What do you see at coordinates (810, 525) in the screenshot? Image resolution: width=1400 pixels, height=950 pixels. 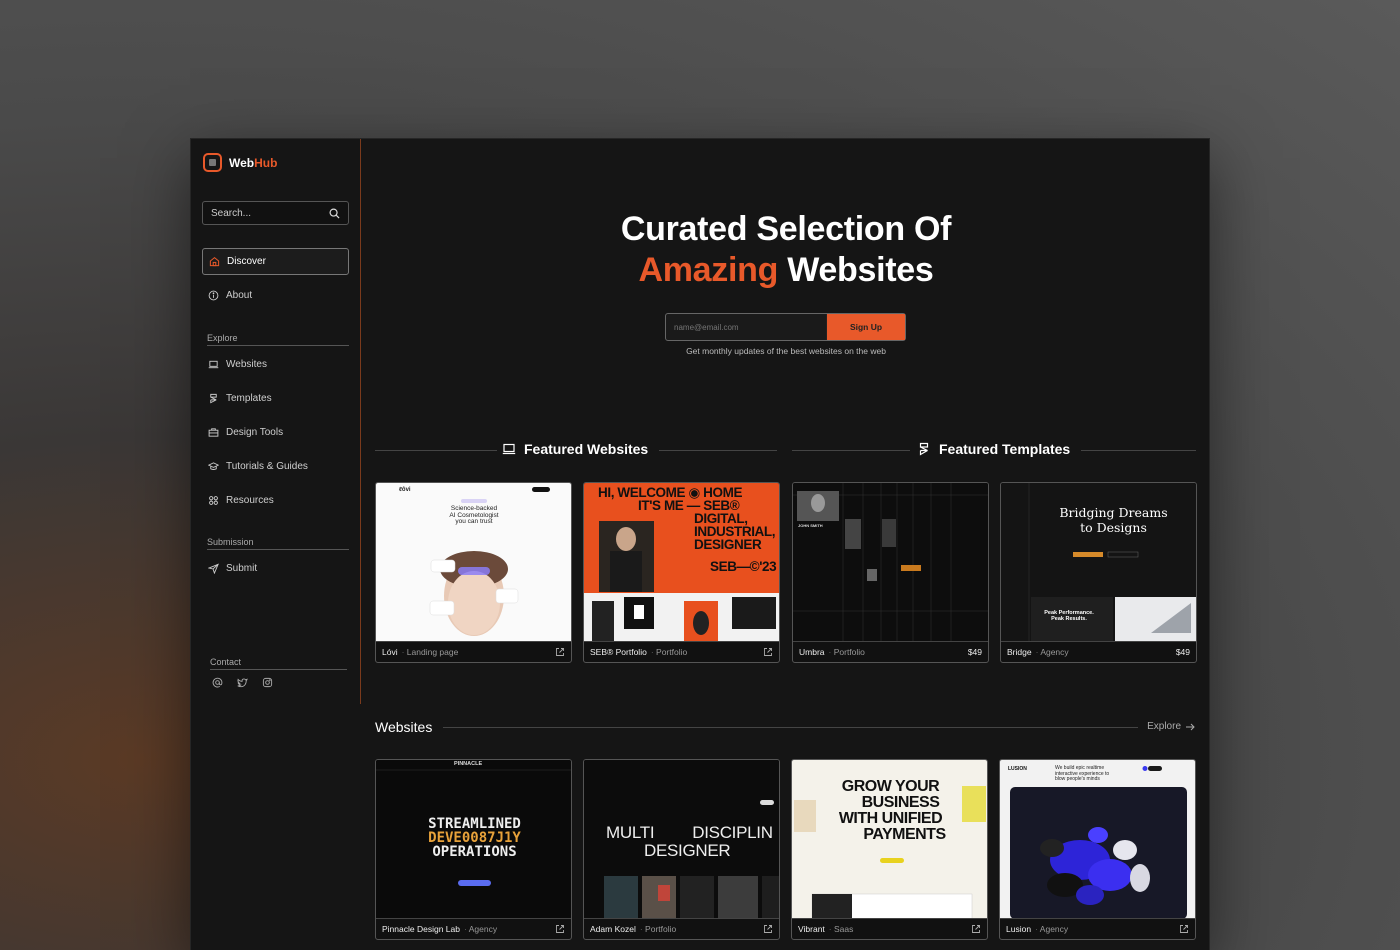 I see `umbra-name: JOHN SMITH` at bounding box center [810, 525].